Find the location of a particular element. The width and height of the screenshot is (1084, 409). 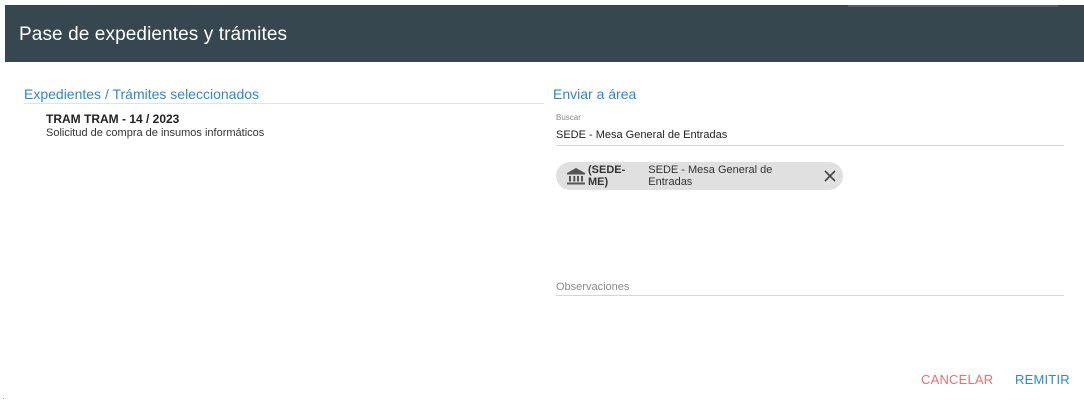

close-icon is located at coordinates (830, 176).